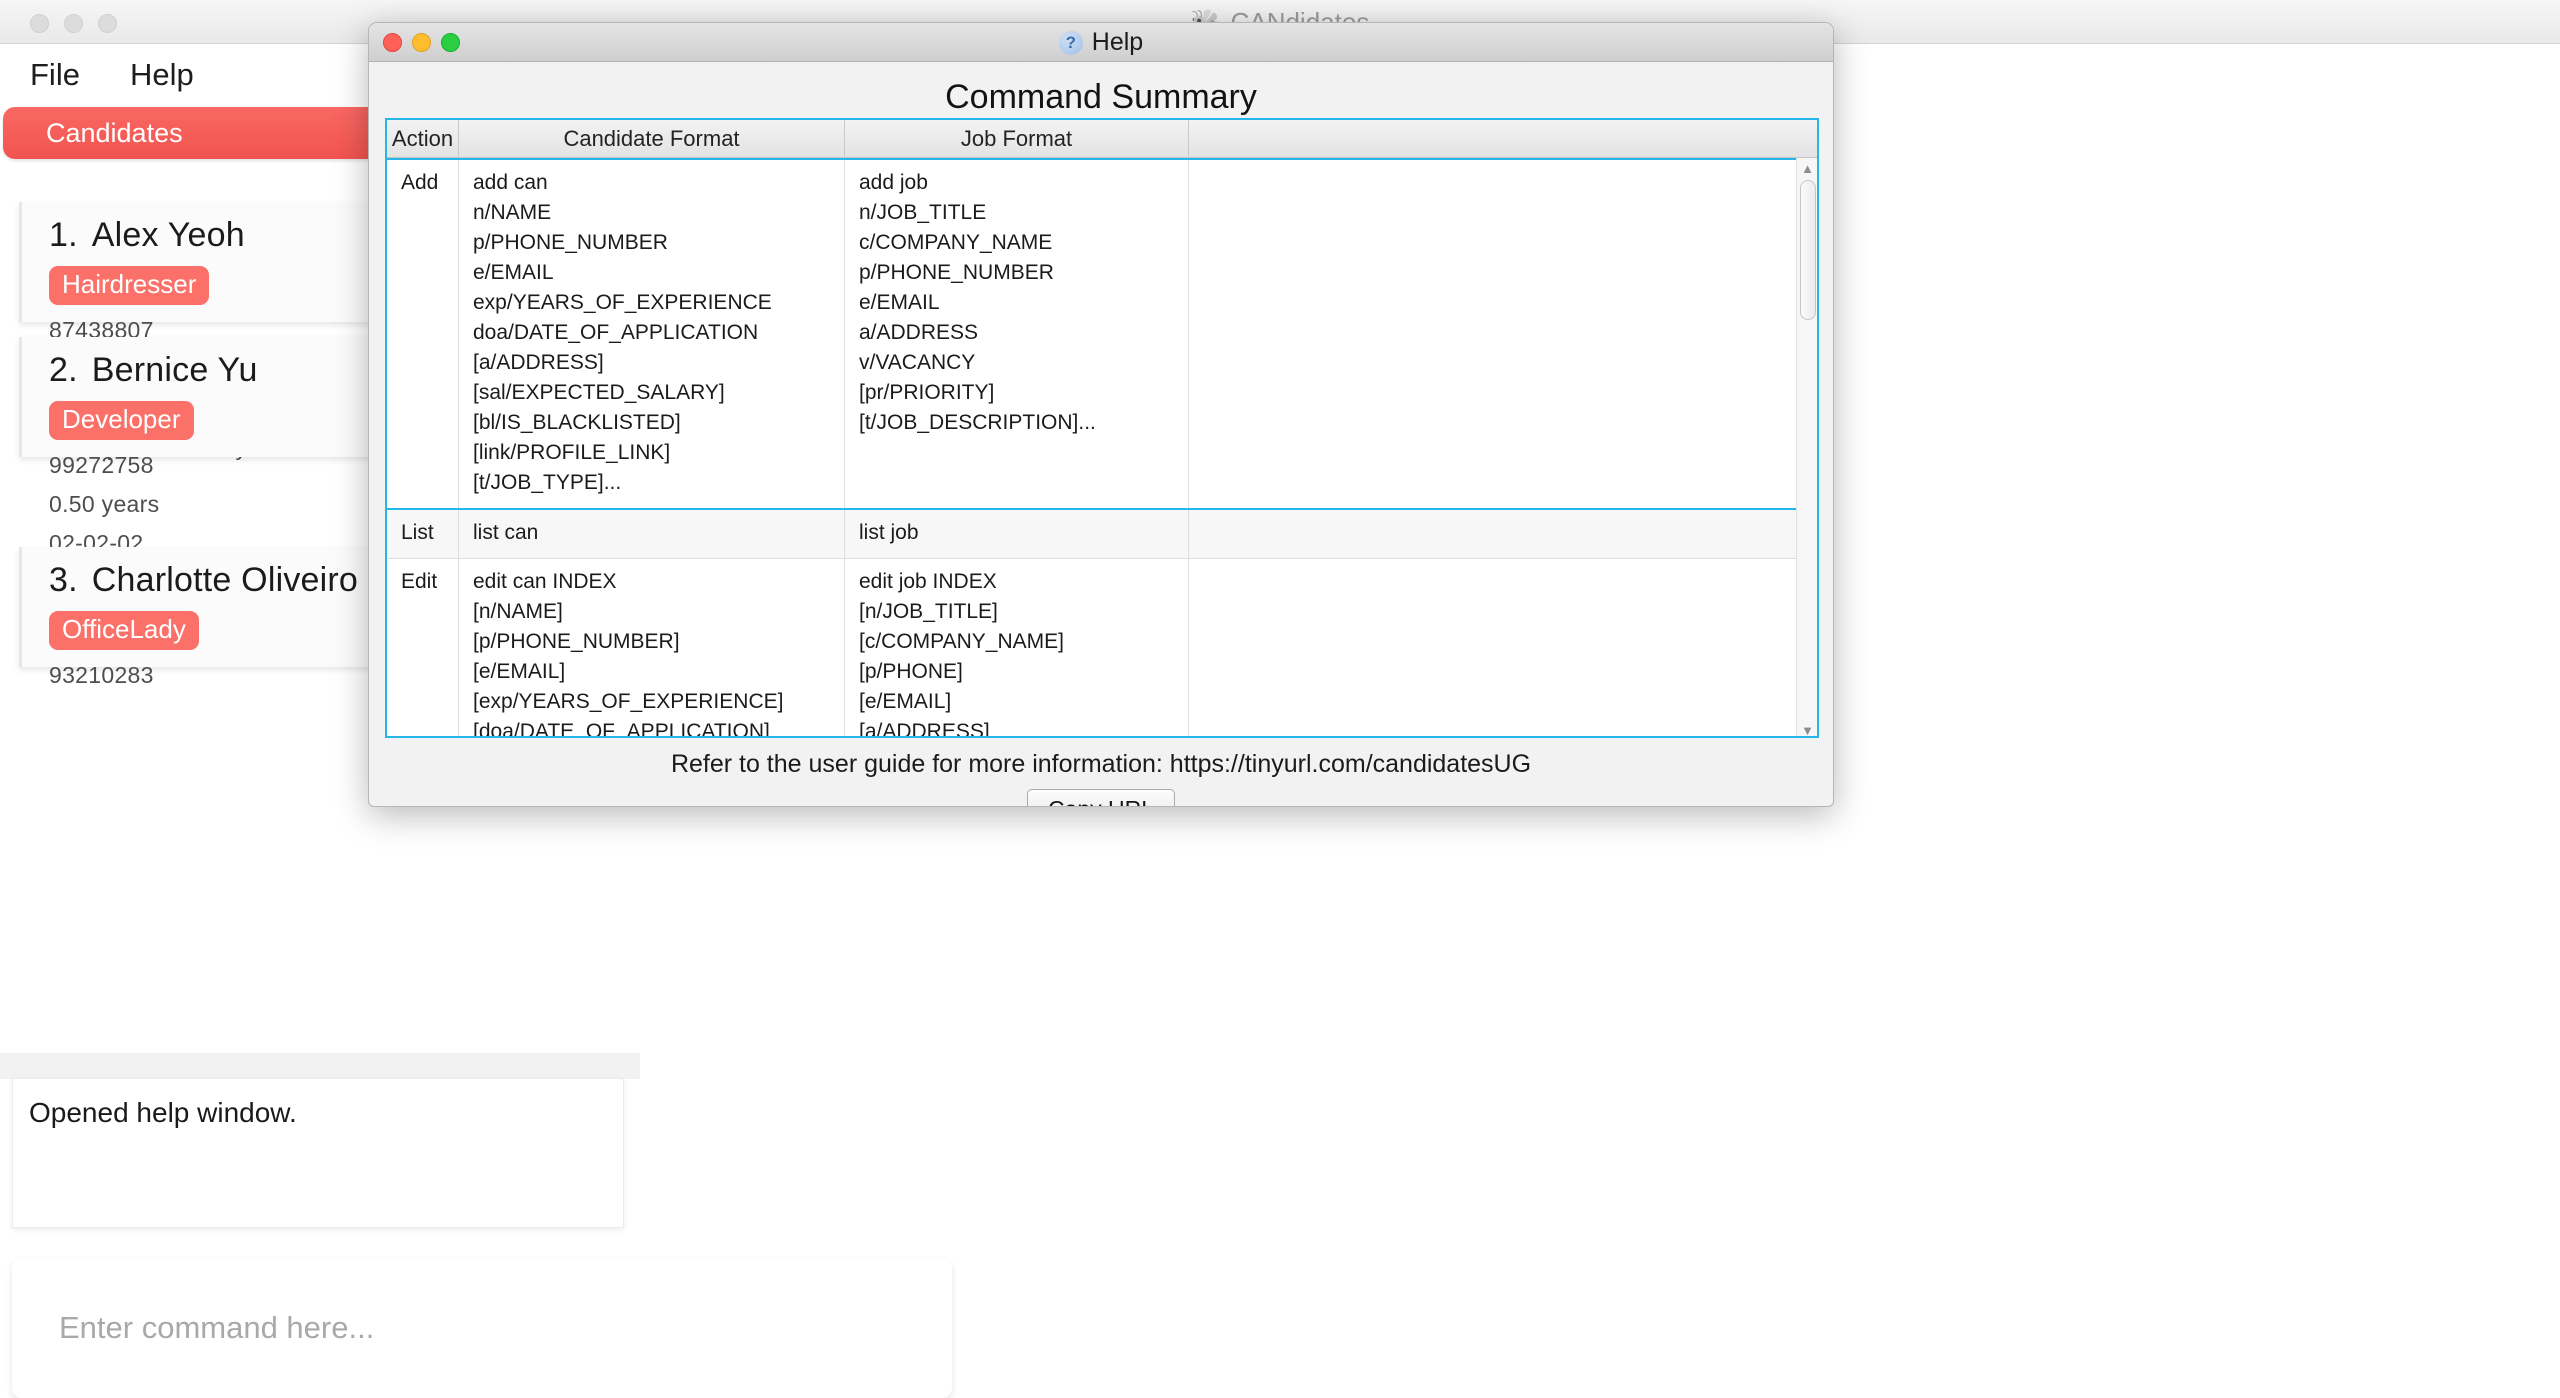 The image size is (2560, 1398). Describe the element at coordinates (318, 1153) in the screenshot. I see `result-display-box: Opened help window.` at that location.